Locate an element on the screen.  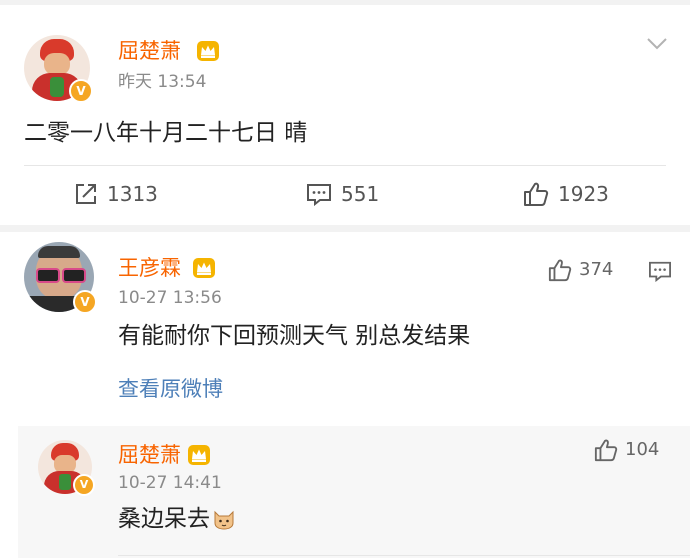
comment-button: 551 is located at coordinates (342, 194).